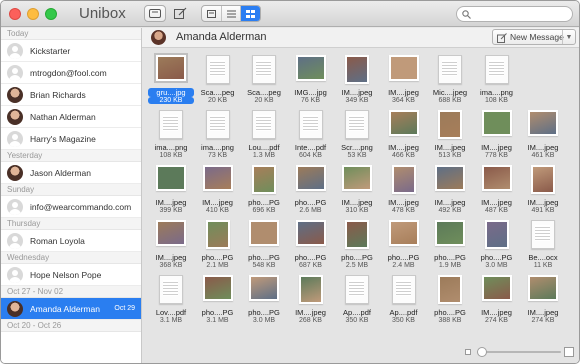 This screenshot has width=580, height=364. What do you see at coordinates (66, 274) in the screenshot?
I see `contact-name: Hope Nelson Pope` at bounding box center [66, 274].